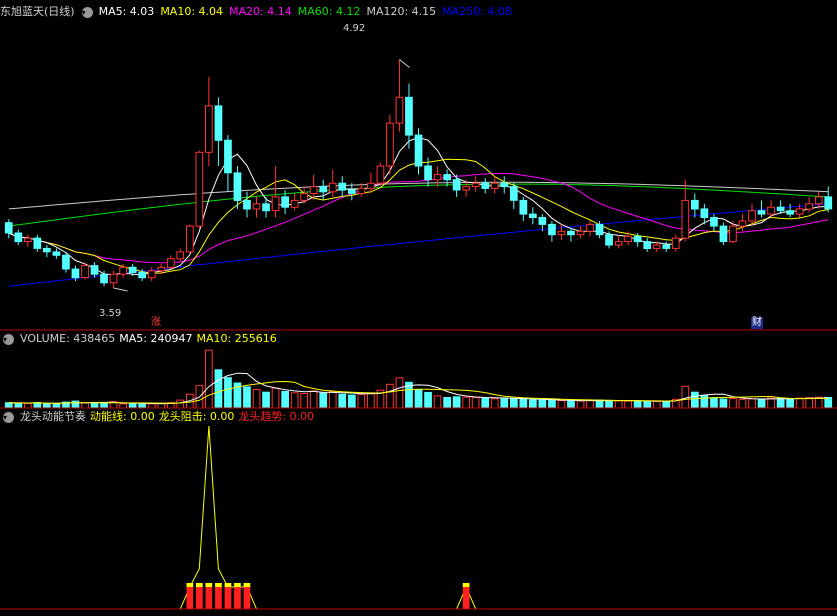 The width and height of the screenshot is (837, 616). I want to click on high-price-label: 4.92, so click(354, 28).